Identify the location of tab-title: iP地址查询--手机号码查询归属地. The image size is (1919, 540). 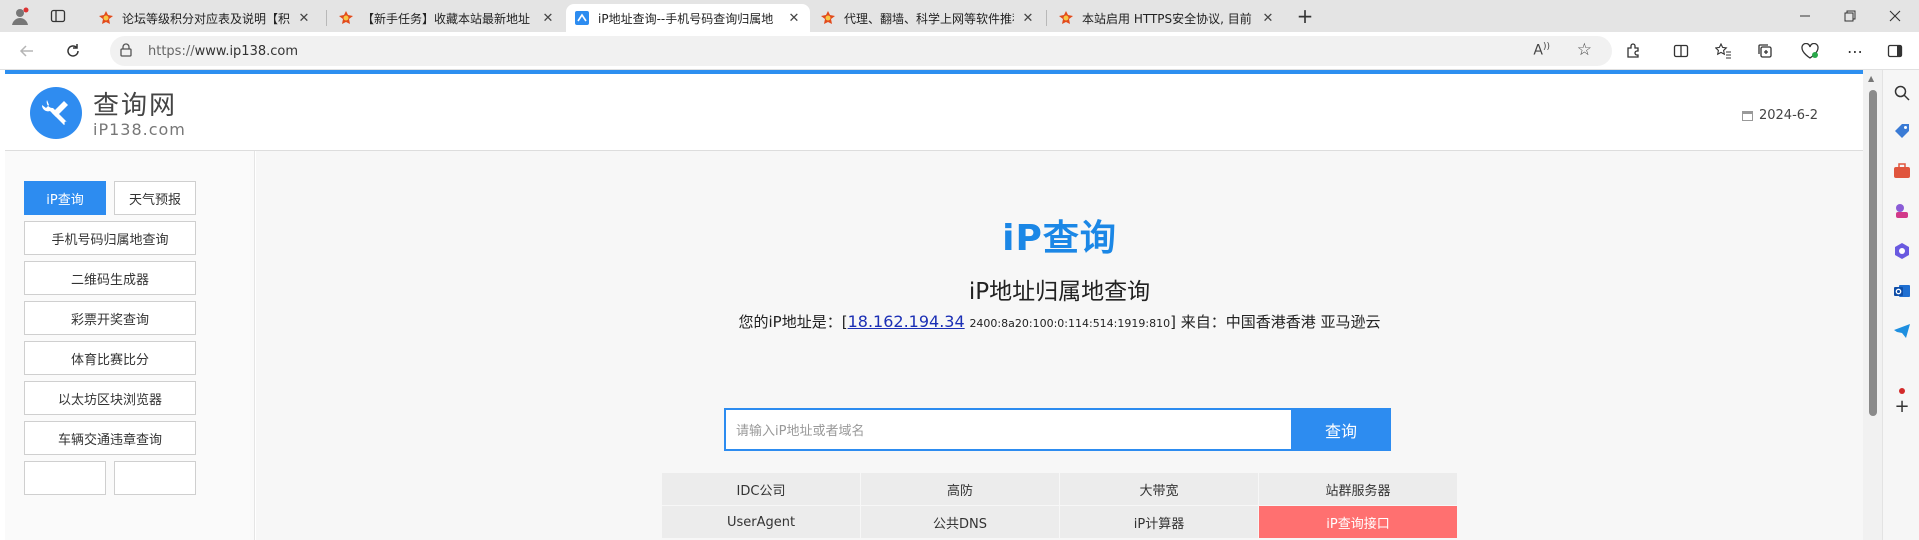
(686, 18).